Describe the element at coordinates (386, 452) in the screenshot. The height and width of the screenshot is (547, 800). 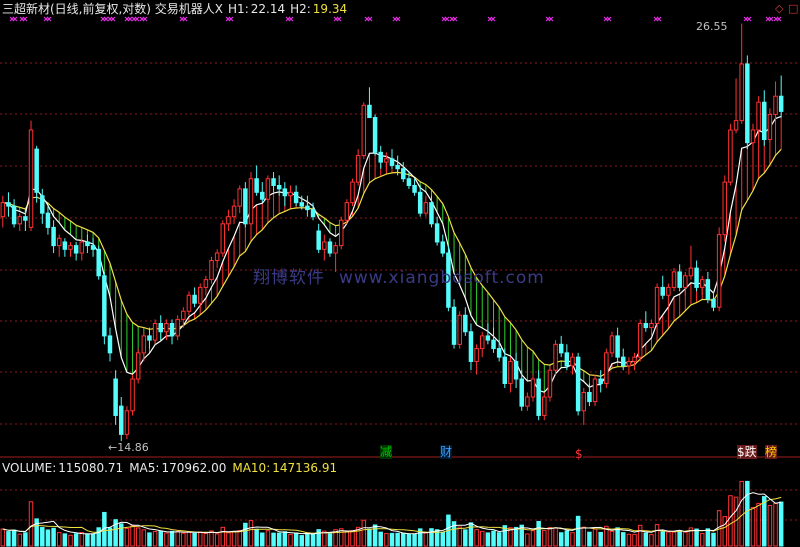
I see `signal-tag-jian: 减` at that location.